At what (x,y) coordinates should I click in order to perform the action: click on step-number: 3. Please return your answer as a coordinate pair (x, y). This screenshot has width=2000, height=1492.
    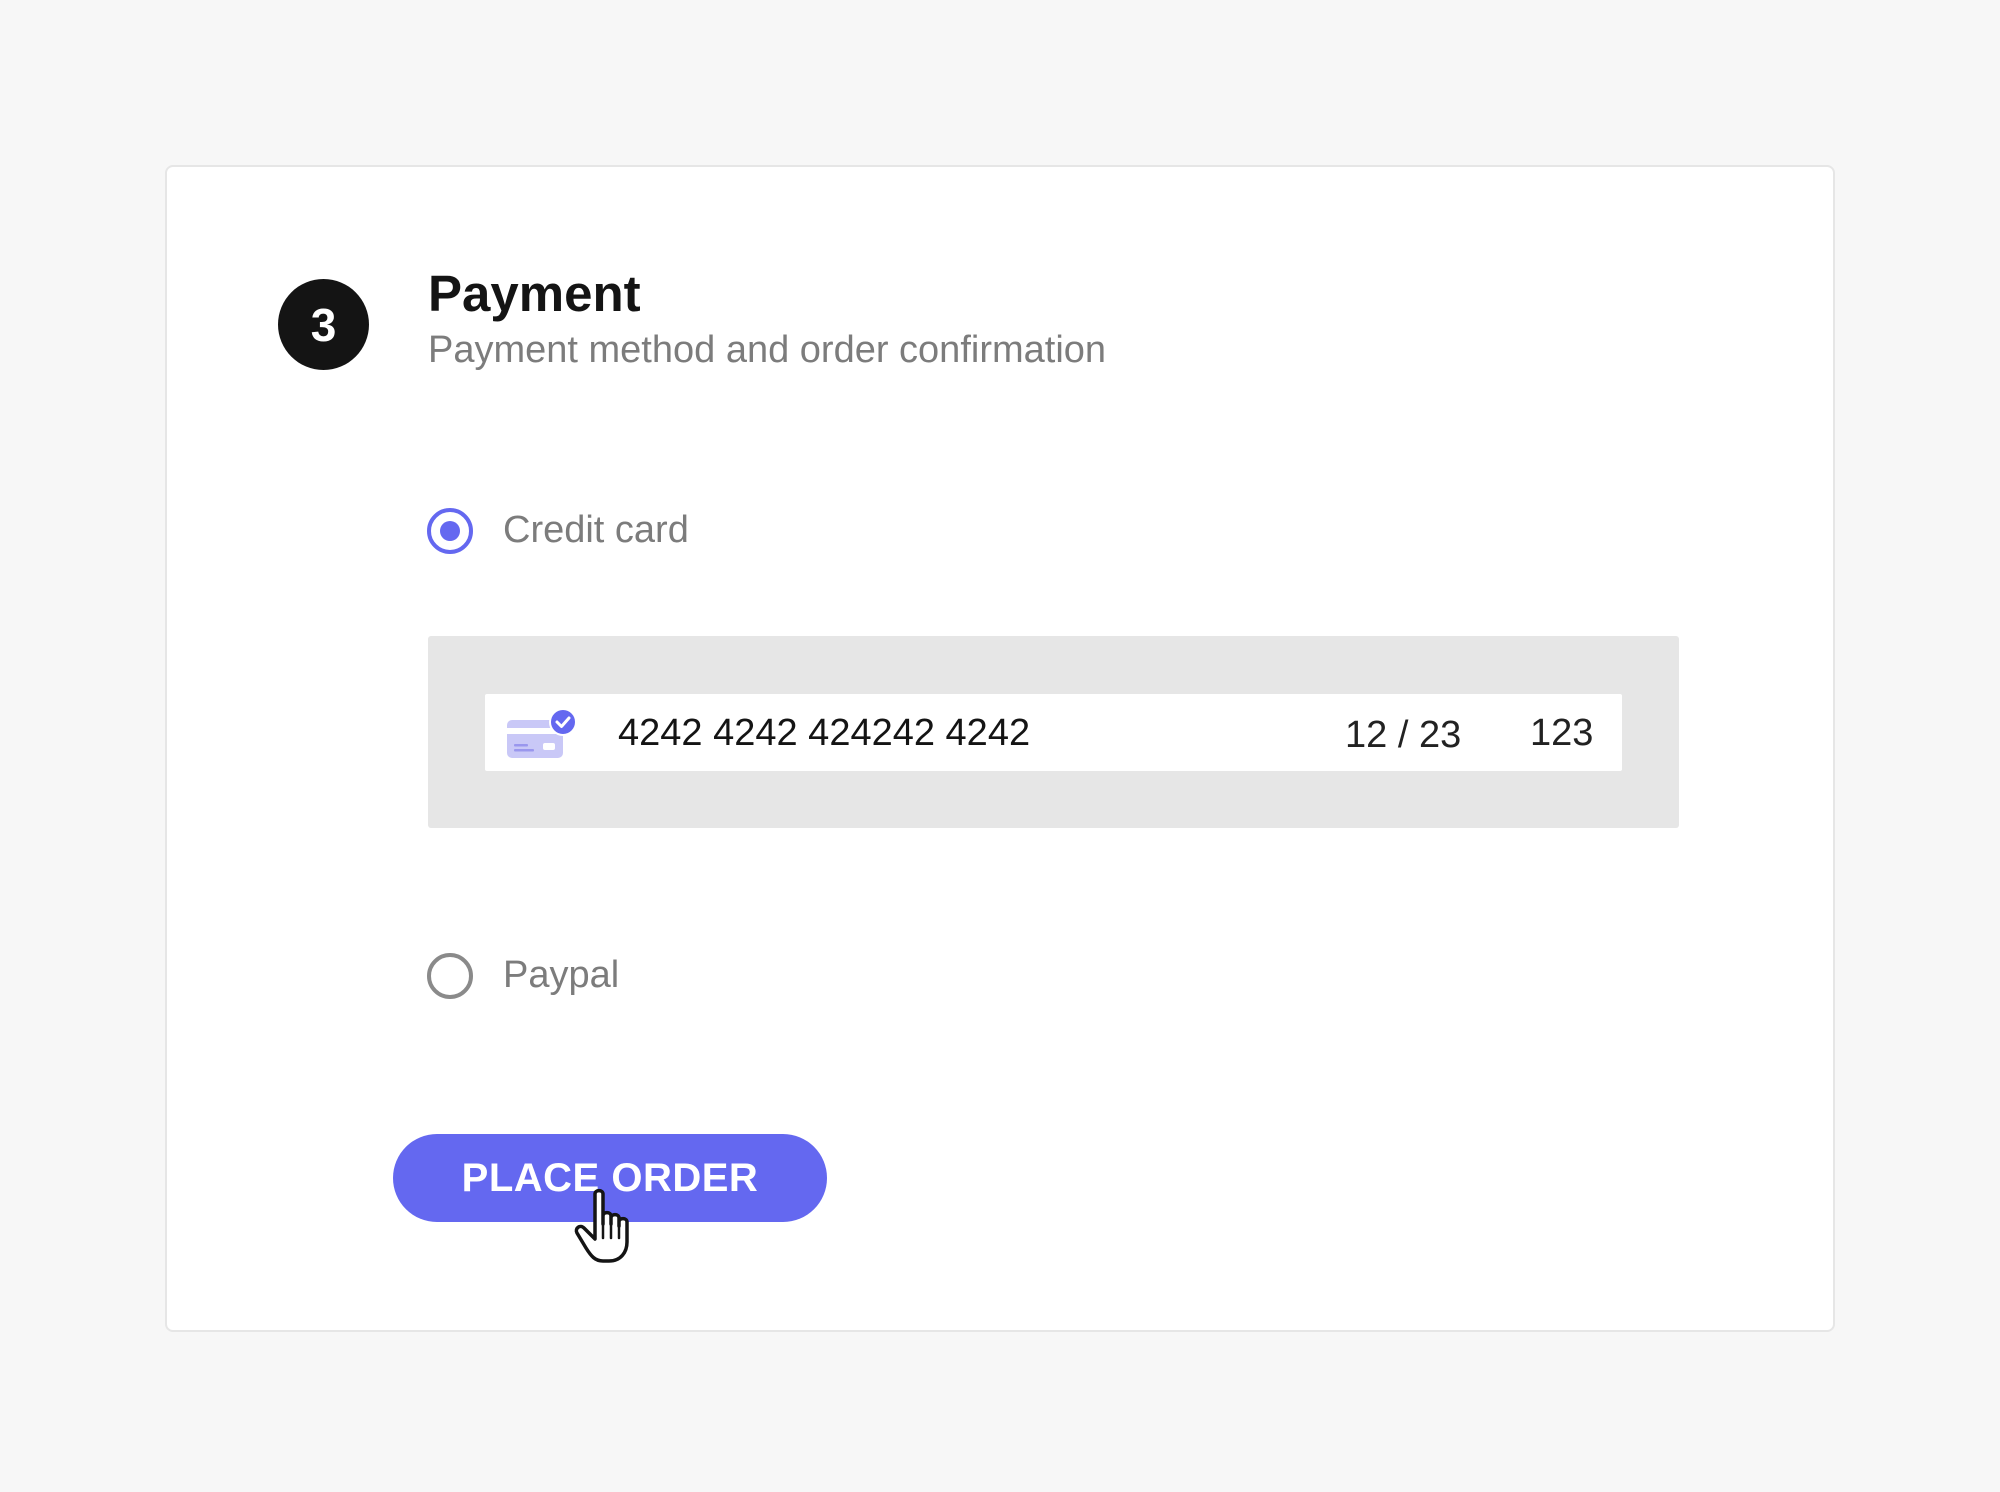
    Looking at the image, I should click on (323, 324).